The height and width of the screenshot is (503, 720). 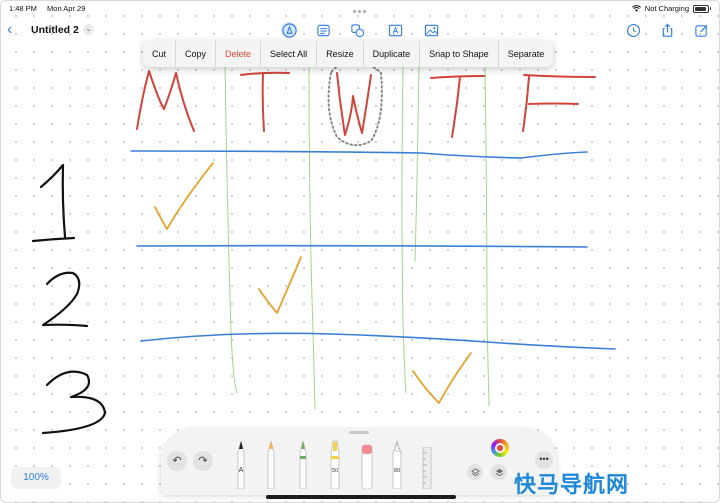 I want to click on marker-icon: 50, so click(x=335, y=464).